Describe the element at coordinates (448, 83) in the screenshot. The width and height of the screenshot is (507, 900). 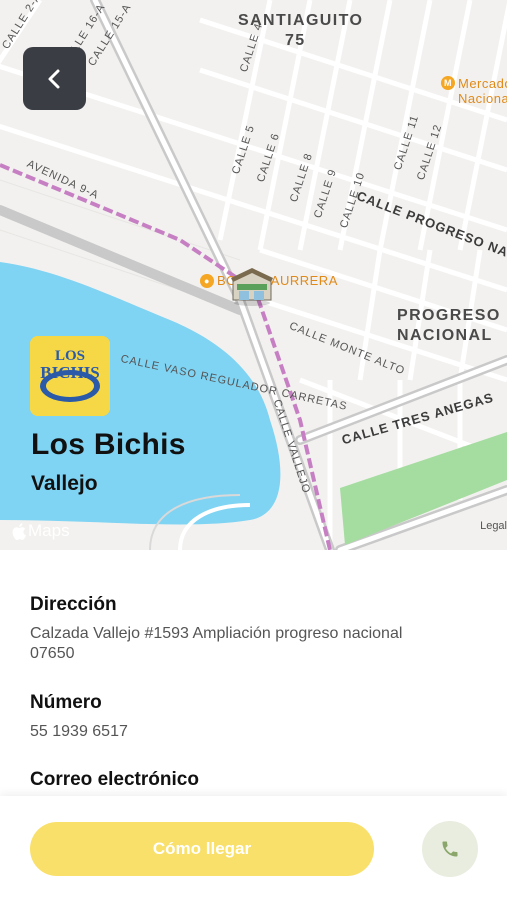
I see `market-icon: M` at that location.